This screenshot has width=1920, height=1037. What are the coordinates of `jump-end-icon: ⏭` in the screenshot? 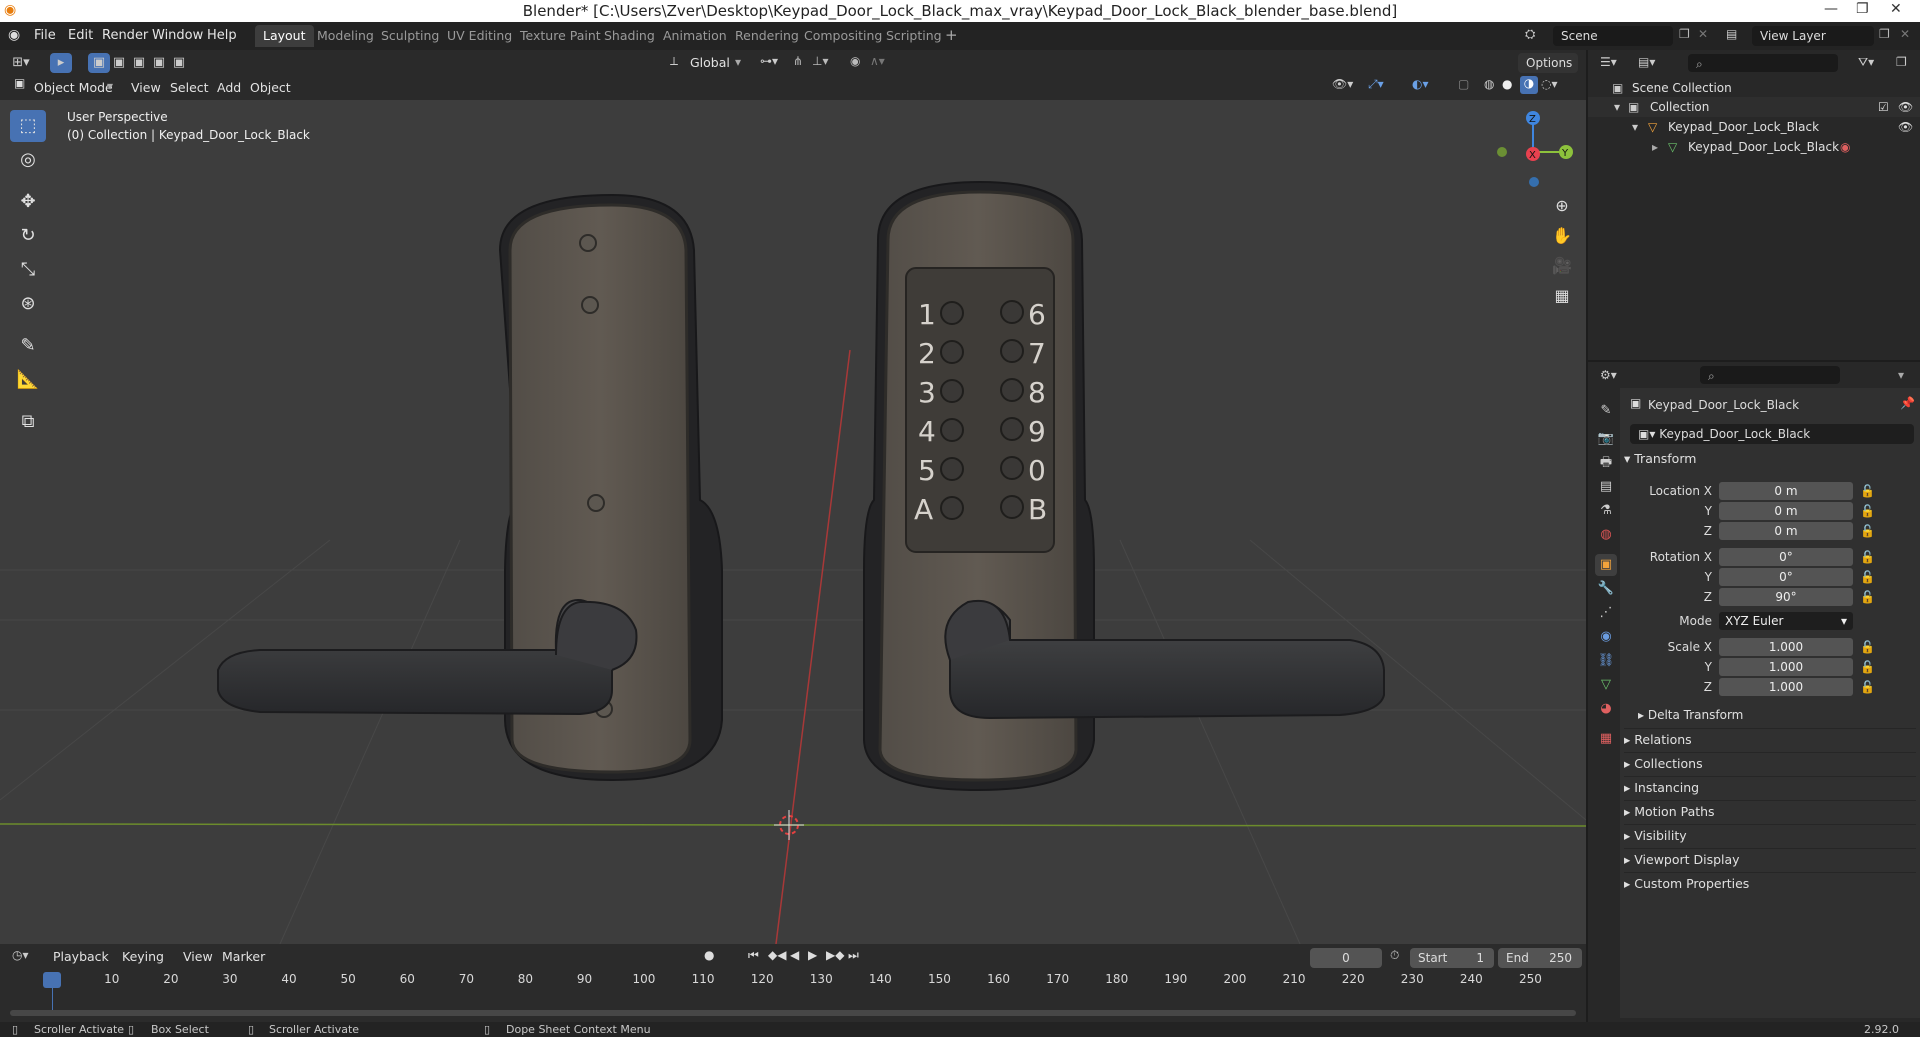 It's located at (853, 955).